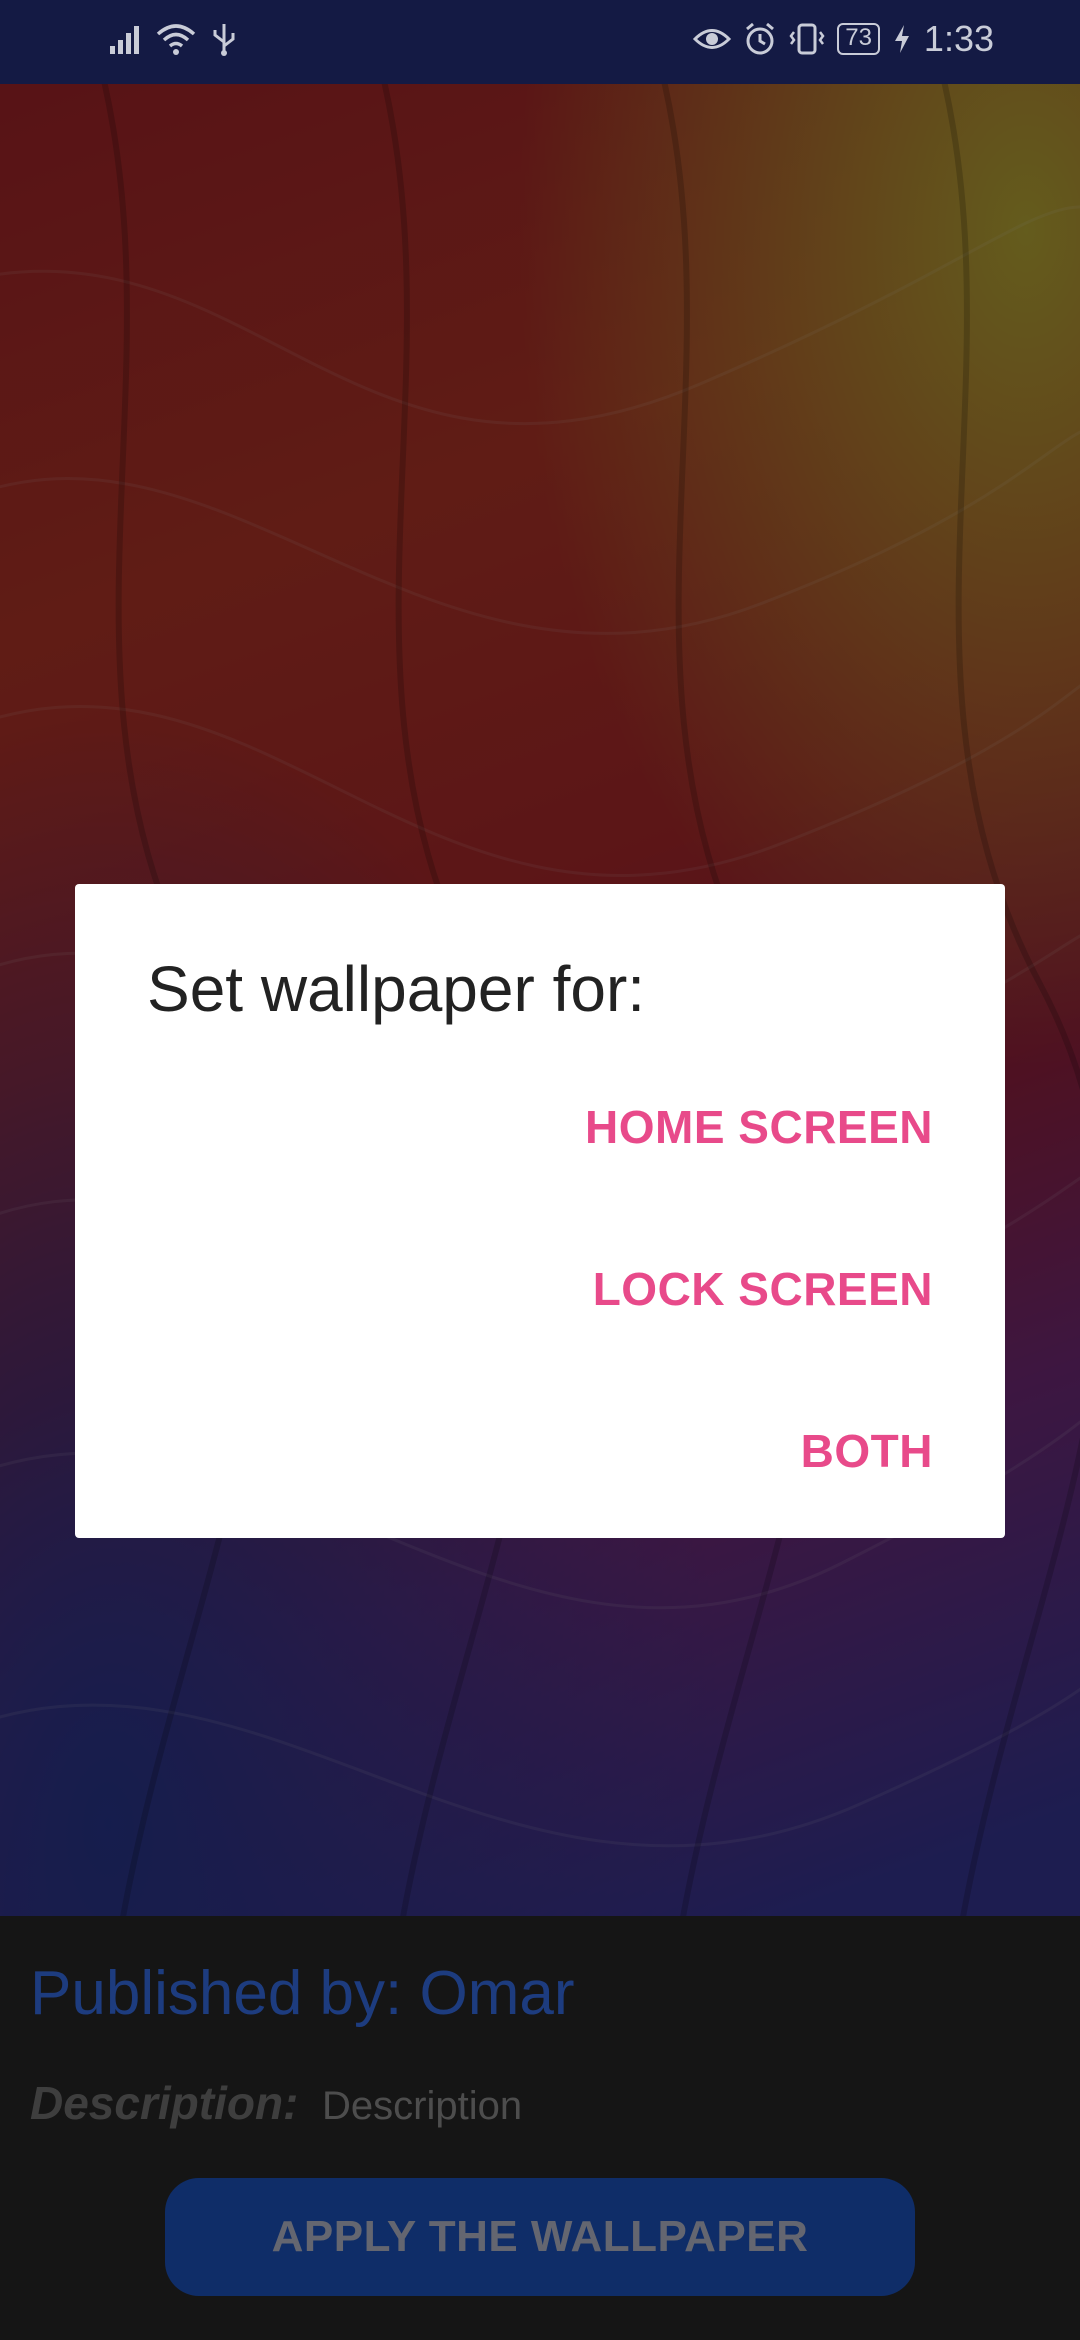 The image size is (1080, 2340). I want to click on status-left, so click(173, 39).